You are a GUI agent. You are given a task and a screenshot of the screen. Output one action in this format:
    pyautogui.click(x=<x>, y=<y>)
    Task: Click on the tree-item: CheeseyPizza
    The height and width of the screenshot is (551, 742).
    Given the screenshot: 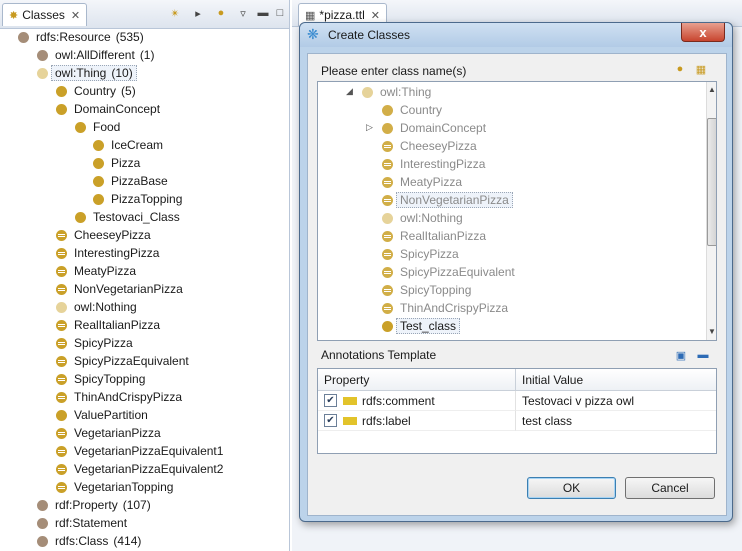 What is the action you would take?
    pyautogui.click(x=103, y=235)
    